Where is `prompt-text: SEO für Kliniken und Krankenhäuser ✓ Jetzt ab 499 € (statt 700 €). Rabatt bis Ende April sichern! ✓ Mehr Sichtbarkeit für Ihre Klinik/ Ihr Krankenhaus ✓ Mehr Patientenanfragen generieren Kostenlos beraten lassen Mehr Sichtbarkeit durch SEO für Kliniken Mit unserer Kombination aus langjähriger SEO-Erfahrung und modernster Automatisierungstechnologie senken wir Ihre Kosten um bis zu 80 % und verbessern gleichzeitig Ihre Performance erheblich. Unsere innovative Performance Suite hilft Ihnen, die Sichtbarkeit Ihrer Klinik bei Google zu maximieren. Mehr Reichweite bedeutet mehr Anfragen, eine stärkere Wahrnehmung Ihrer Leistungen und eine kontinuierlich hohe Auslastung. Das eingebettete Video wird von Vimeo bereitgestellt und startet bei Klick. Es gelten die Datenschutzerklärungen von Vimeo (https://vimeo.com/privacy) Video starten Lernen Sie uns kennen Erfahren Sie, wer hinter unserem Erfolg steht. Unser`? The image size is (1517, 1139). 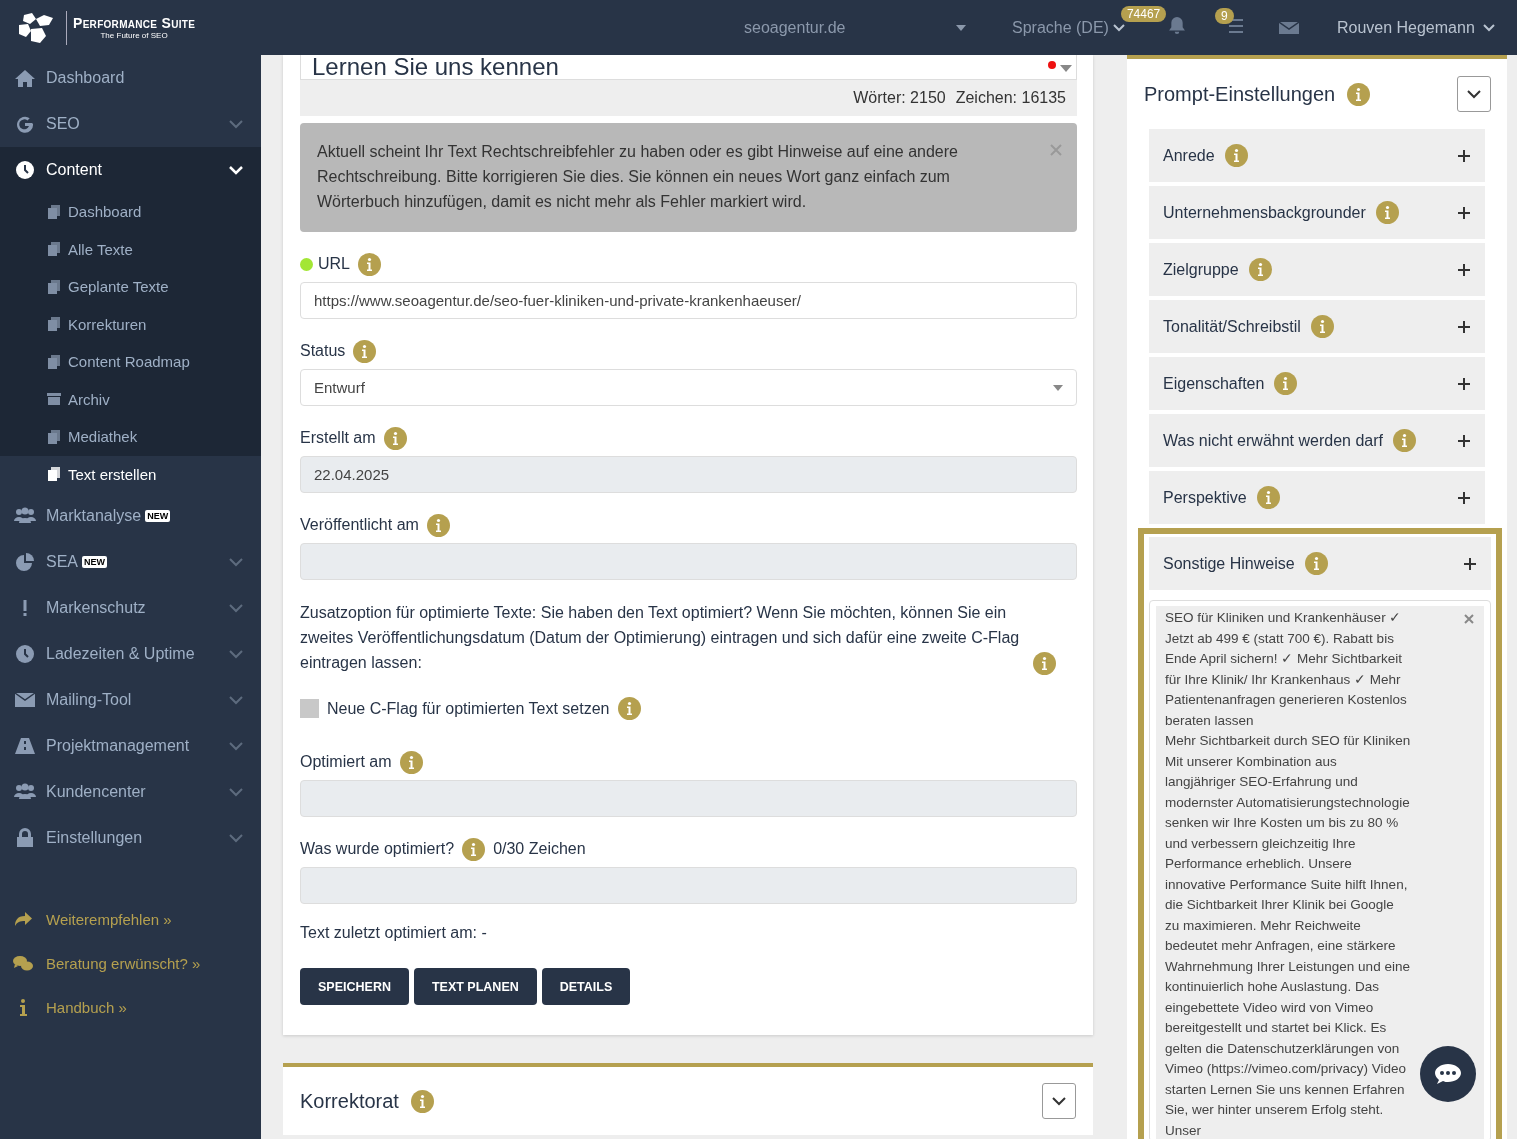 prompt-text: SEO für Kliniken und Krankenhäuser ✓ Jetzt ab 499 € (statt 700 €). Rabatt bis Ende April sichern! ✓ Mehr Sichtbarkeit für Ihre Klinik/ Ihr Krankenhaus ✓ Mehr Patientenanfragen generieren Kostenlos beraten lassen Mehr Sichtbarkeit durch SEO für Kliniken Mit unserer Kombination aus langjähriger SEO-Erfahrung und modernster Automatisierungstechnologie senken wir Ihre Kosten um bis zu 80 % und verbessern gleichzeitig Ihre Performance erheblich. Unsere innovative Performance Suite hilft Ihnen, die Sichtbarkeit Ihrer Klinik bei Google zu maximieren. Mehr Reichweite bedeutet mehr Anfragen, eine stärkere Wahrnehmung Ihrer Leistungen und eine kontinuierlich hohe Auslastung. Das eingebettete Video wird von Vimeo bereitgestellt und startet bei Klick. Es gelten die Datenschutzerklärungen von Vimeo (https://vimeo.com/privacy) Video starten Lernen Sie uns kennen Erfahren Sie, wer hinter unserem Erfolg steht. Unser is located at coordinates (1288, 874).